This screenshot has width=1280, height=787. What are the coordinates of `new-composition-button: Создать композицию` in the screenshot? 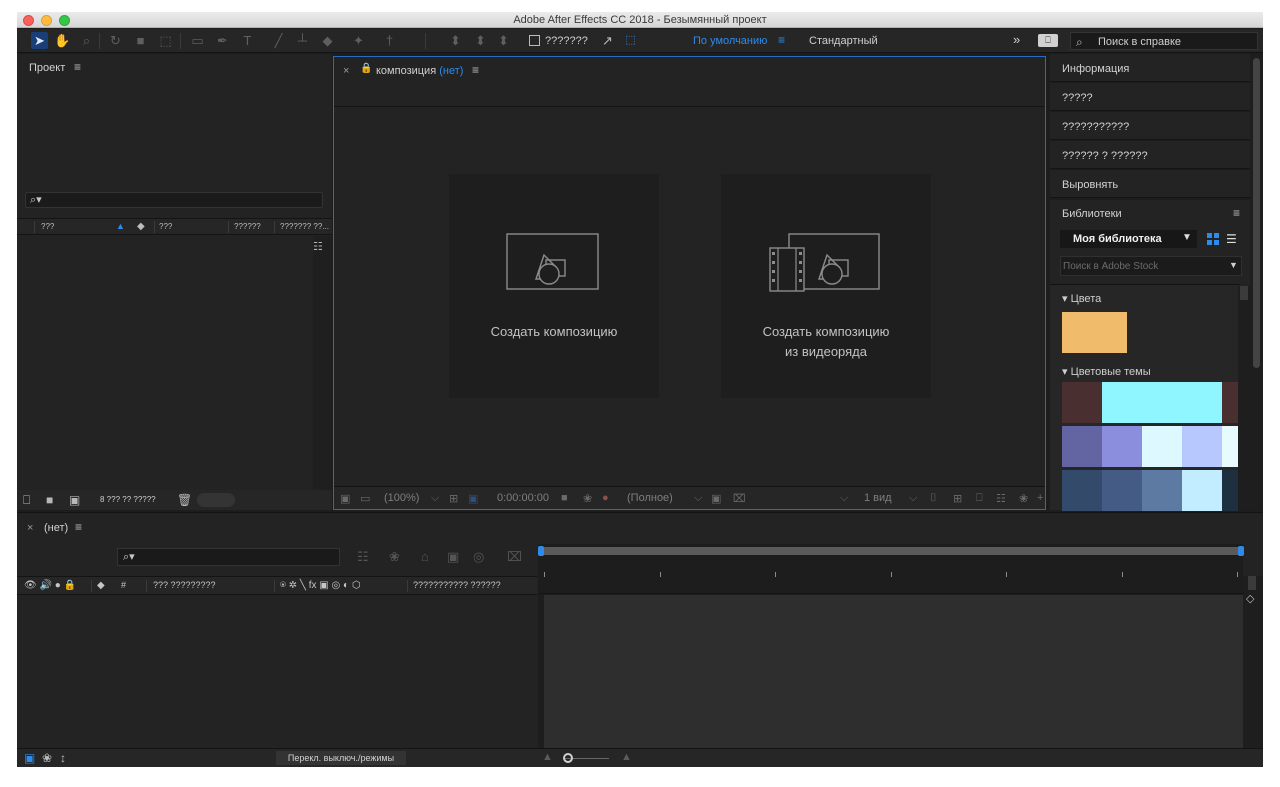 It's located at (554, 286).